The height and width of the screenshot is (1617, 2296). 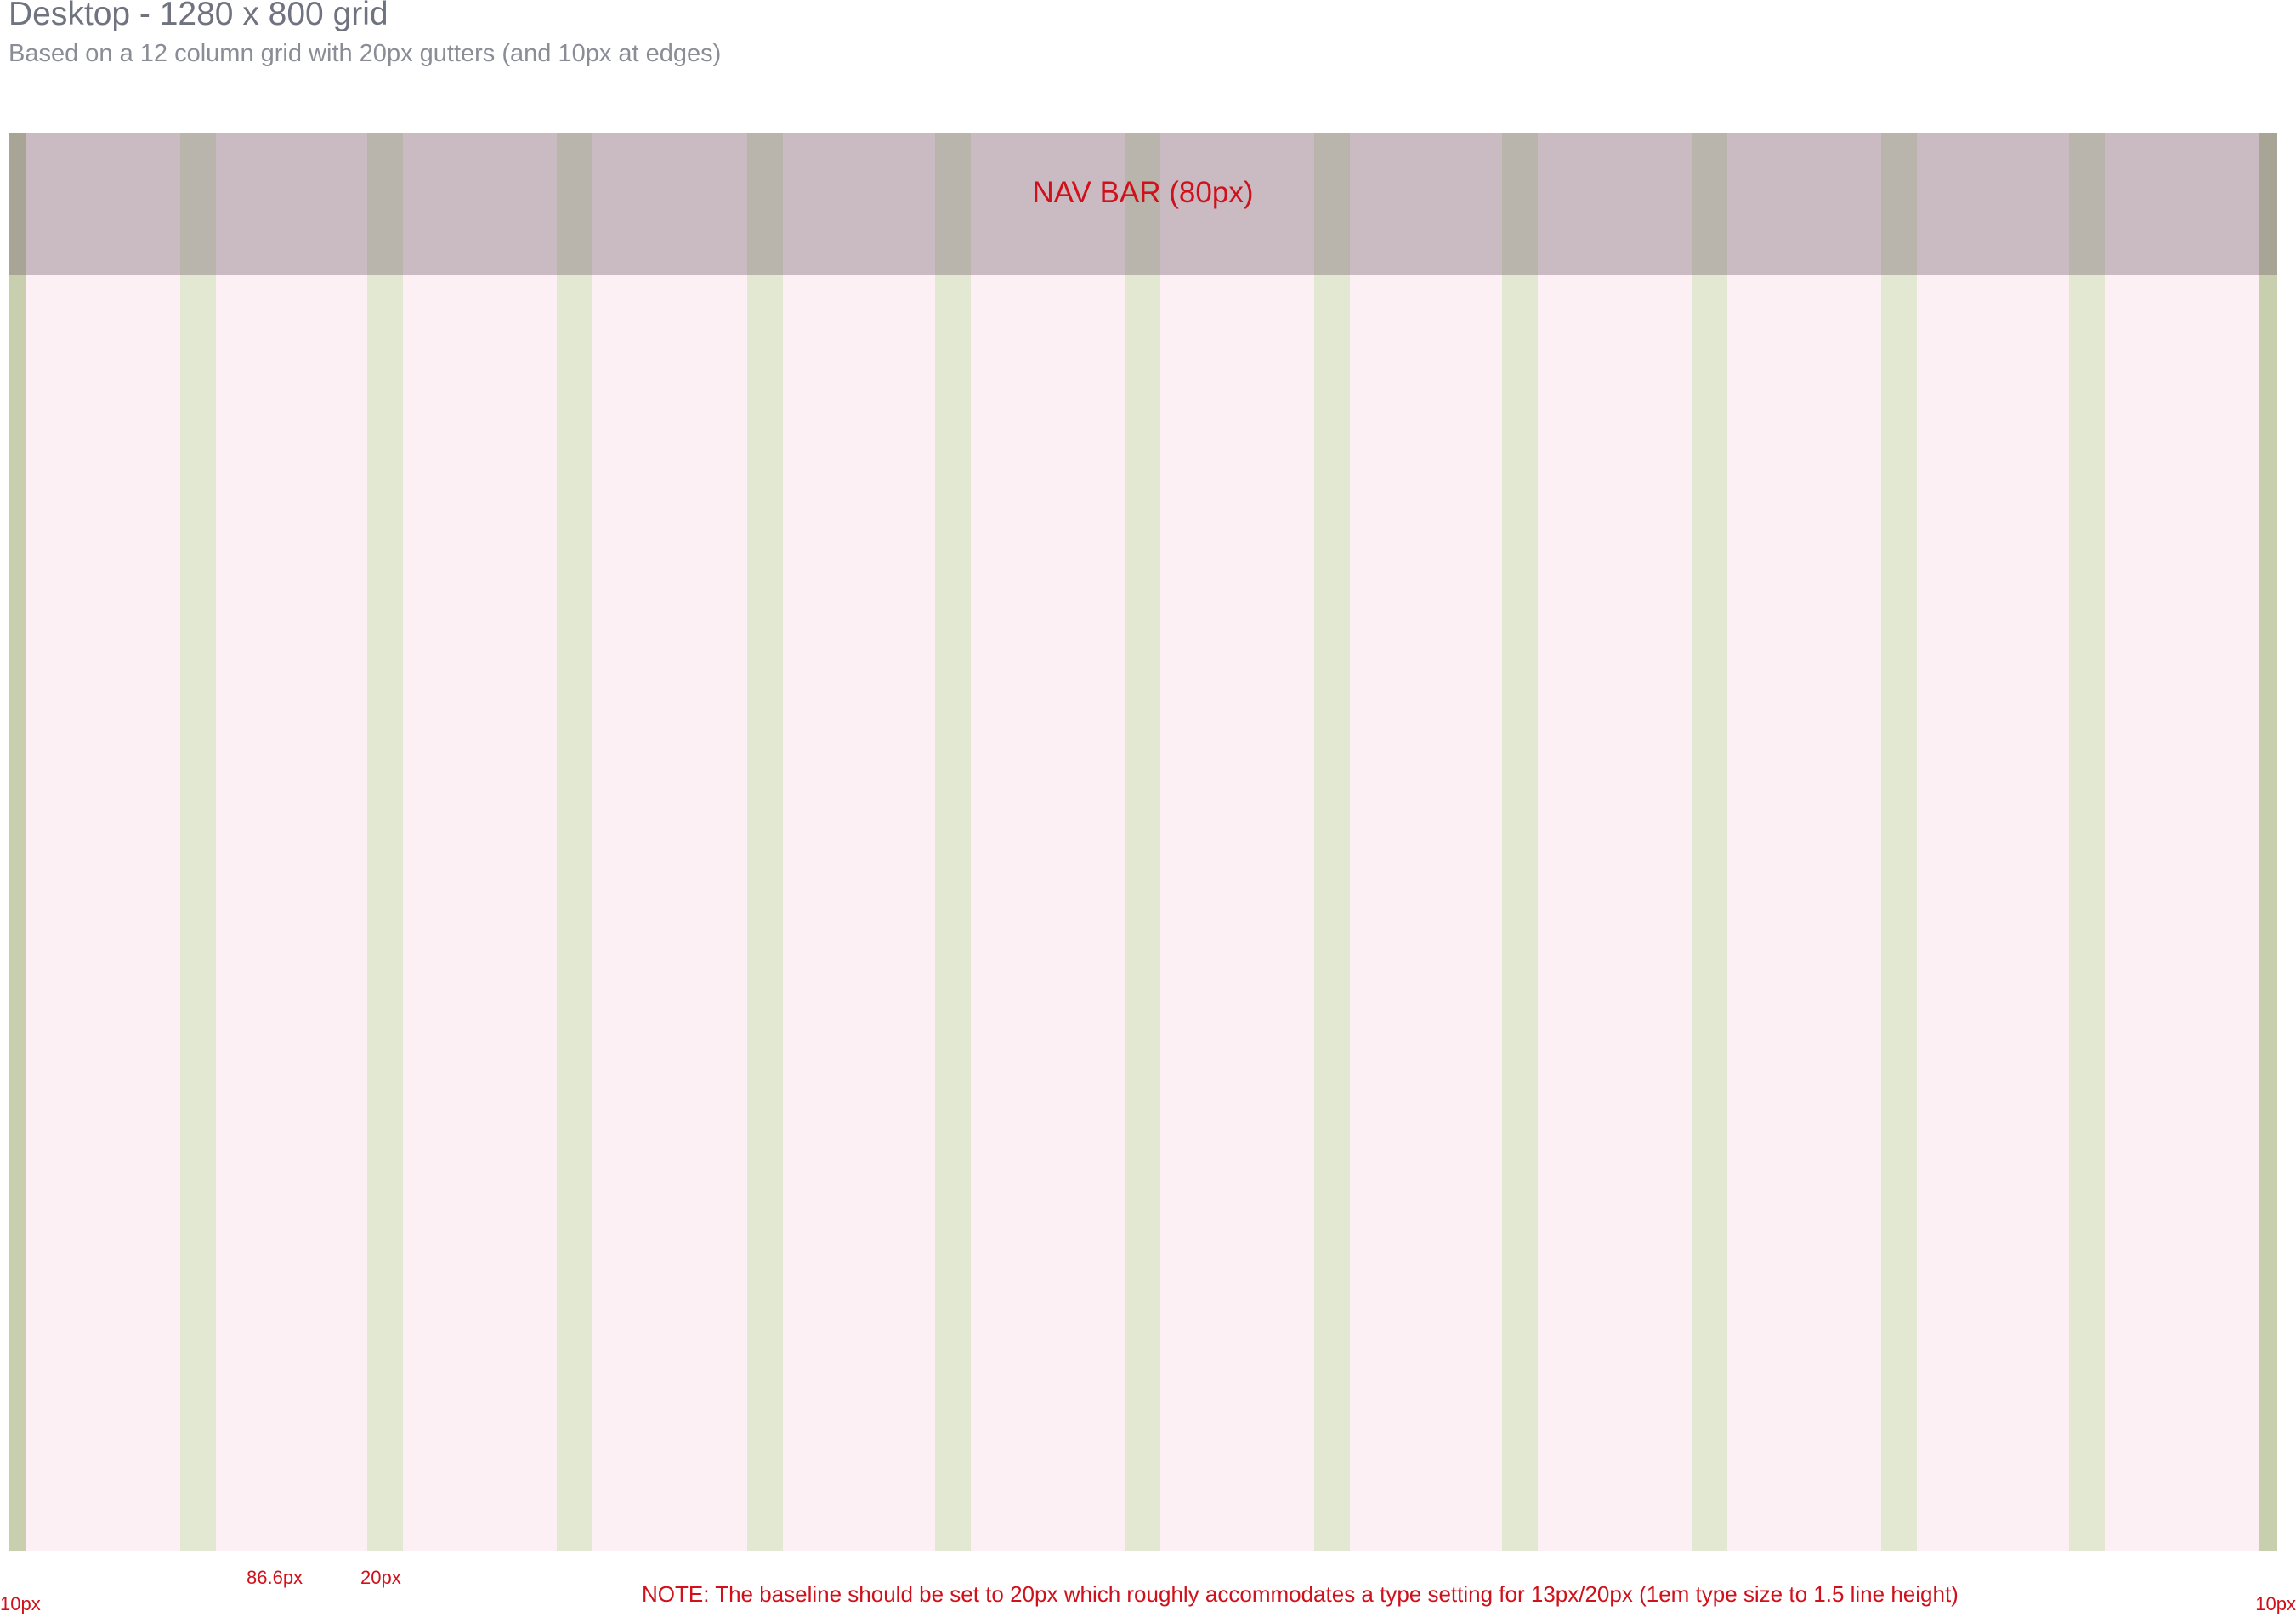 What do you see at coordinates (17, 842) in the screenshot?
I see `left-edge-gutter` at bounding box center [17, 842].